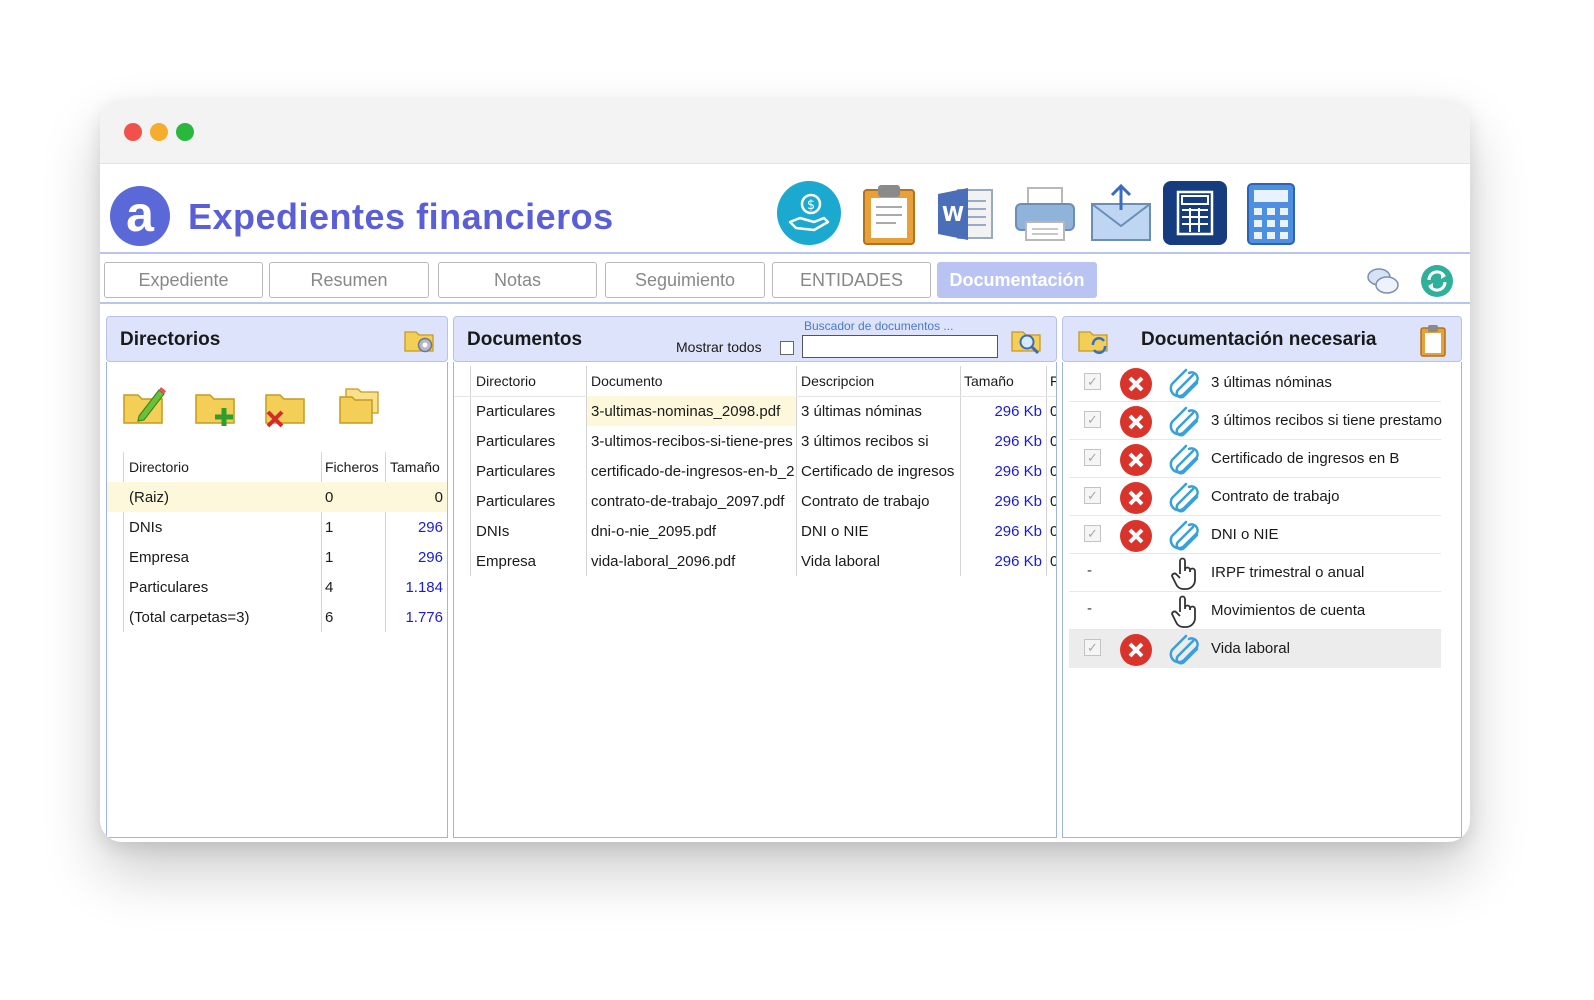  I want to click on directorios-header: Directorios, so click(277, 339).